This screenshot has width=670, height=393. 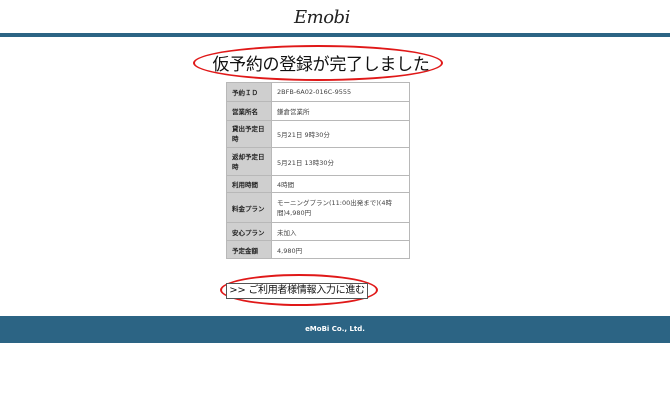 I want to click on row-label: 利用時間, so click(x=249, y=184).